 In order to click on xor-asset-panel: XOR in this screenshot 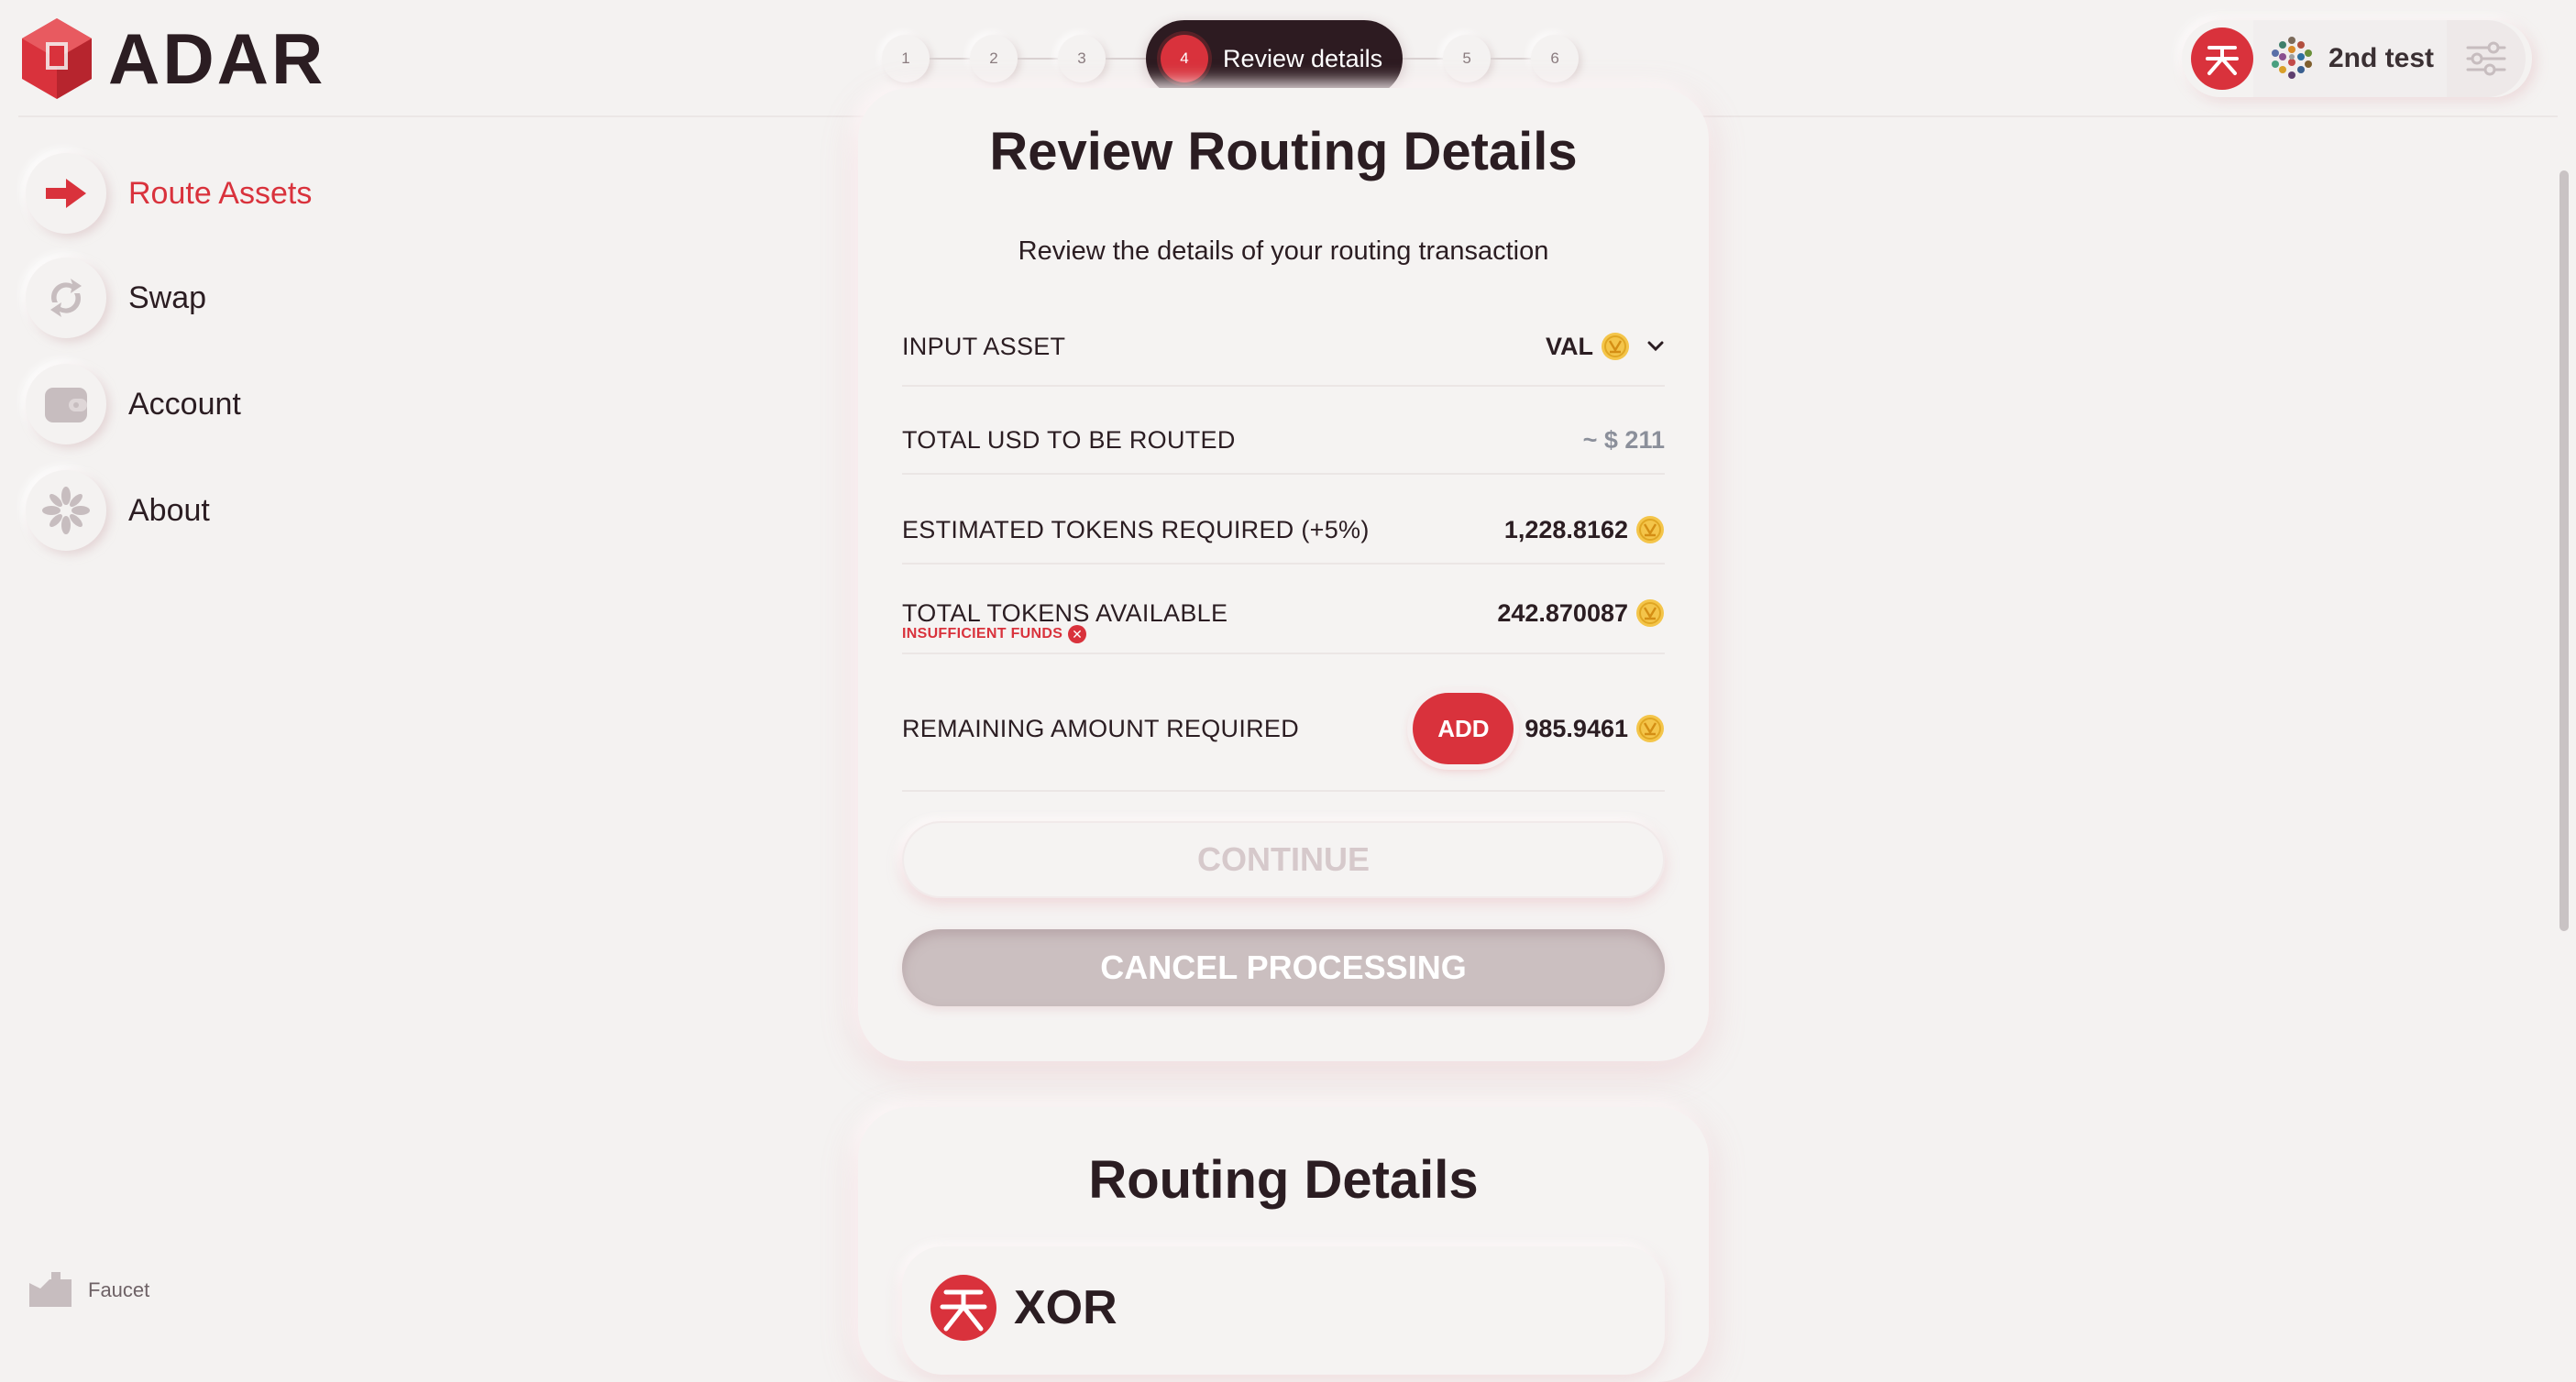, I will do `click(1283, 1310)`.